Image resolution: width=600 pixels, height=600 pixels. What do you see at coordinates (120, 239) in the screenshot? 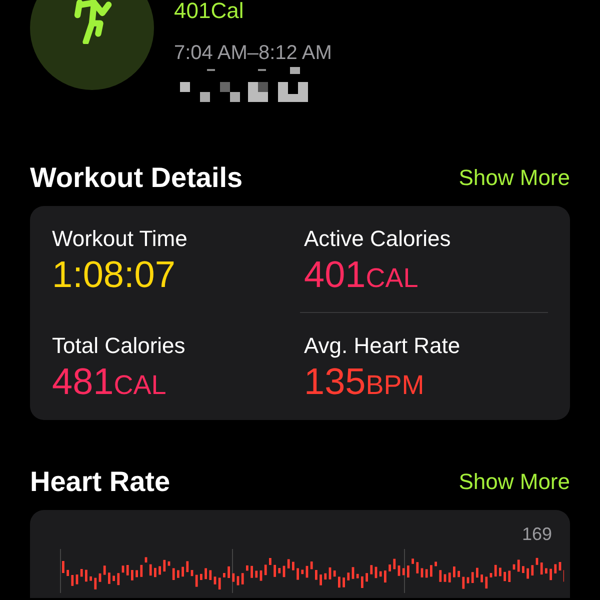
I see `metric-label: Workout Time` at bounding box center [120, 239].